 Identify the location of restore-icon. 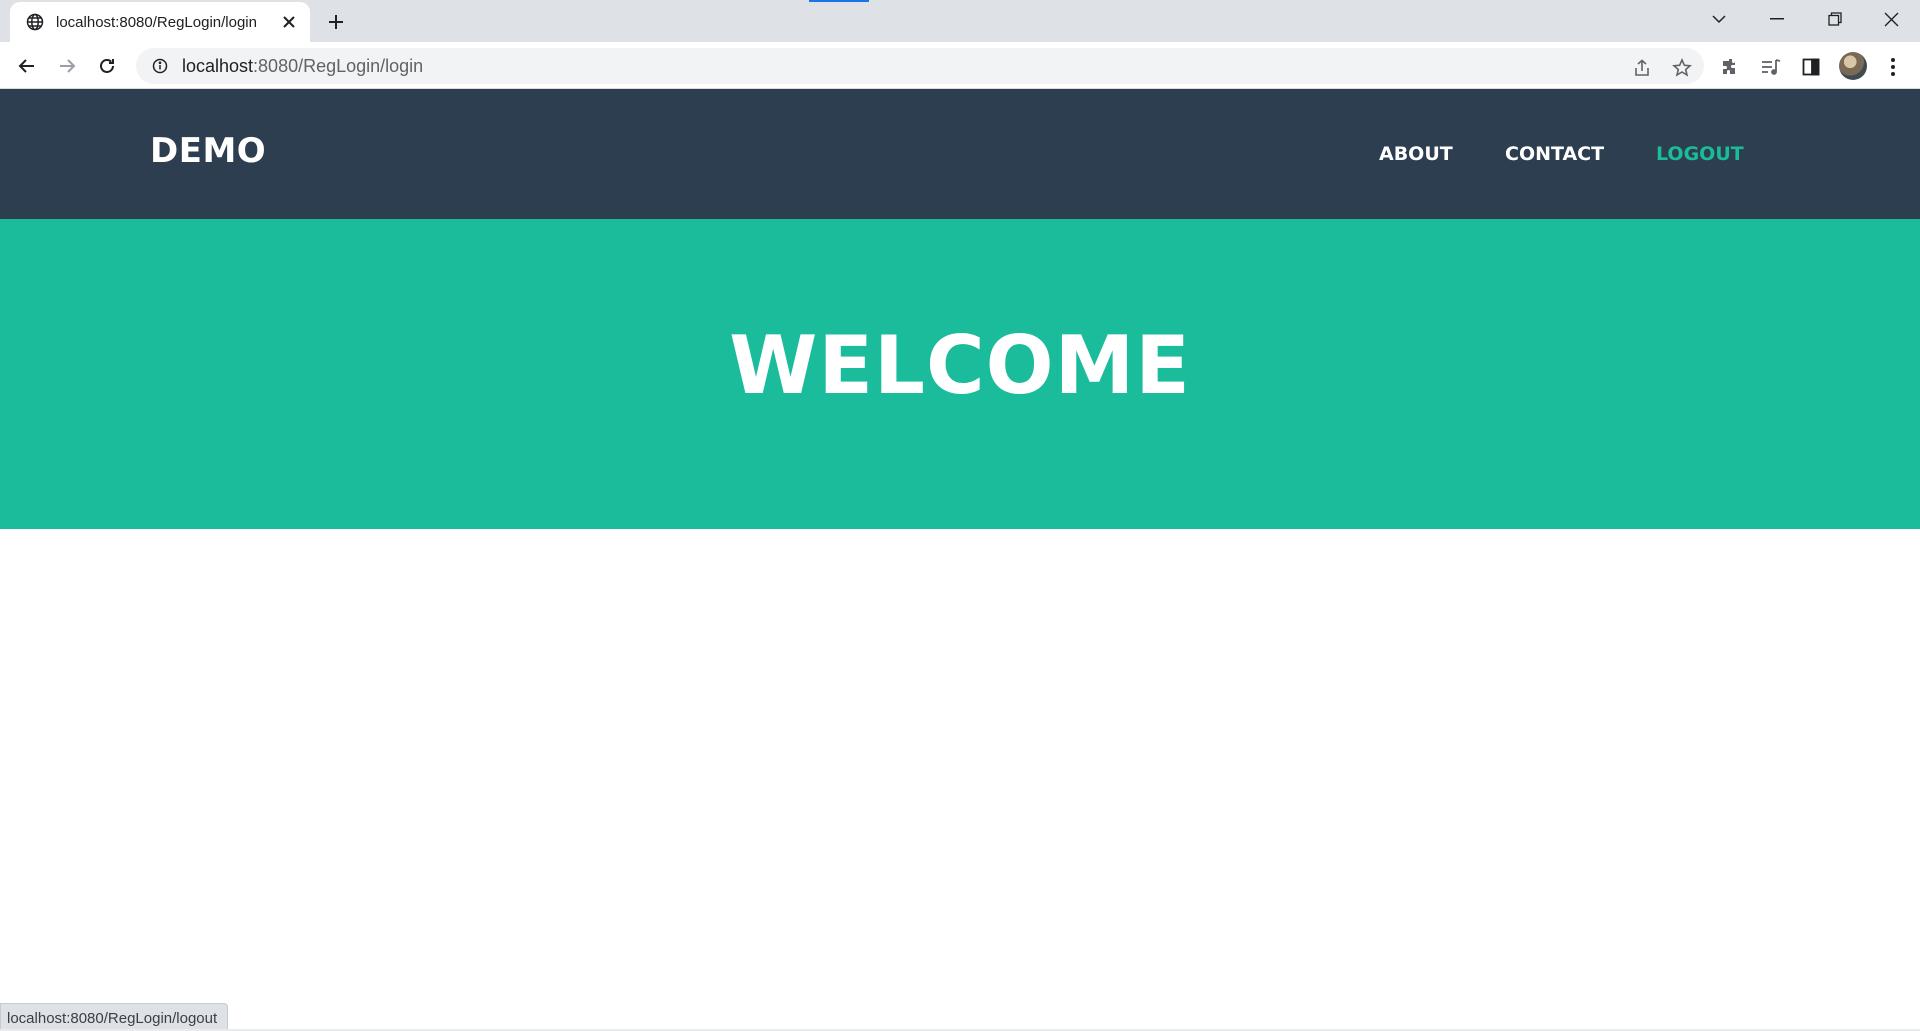
(1835, 19).